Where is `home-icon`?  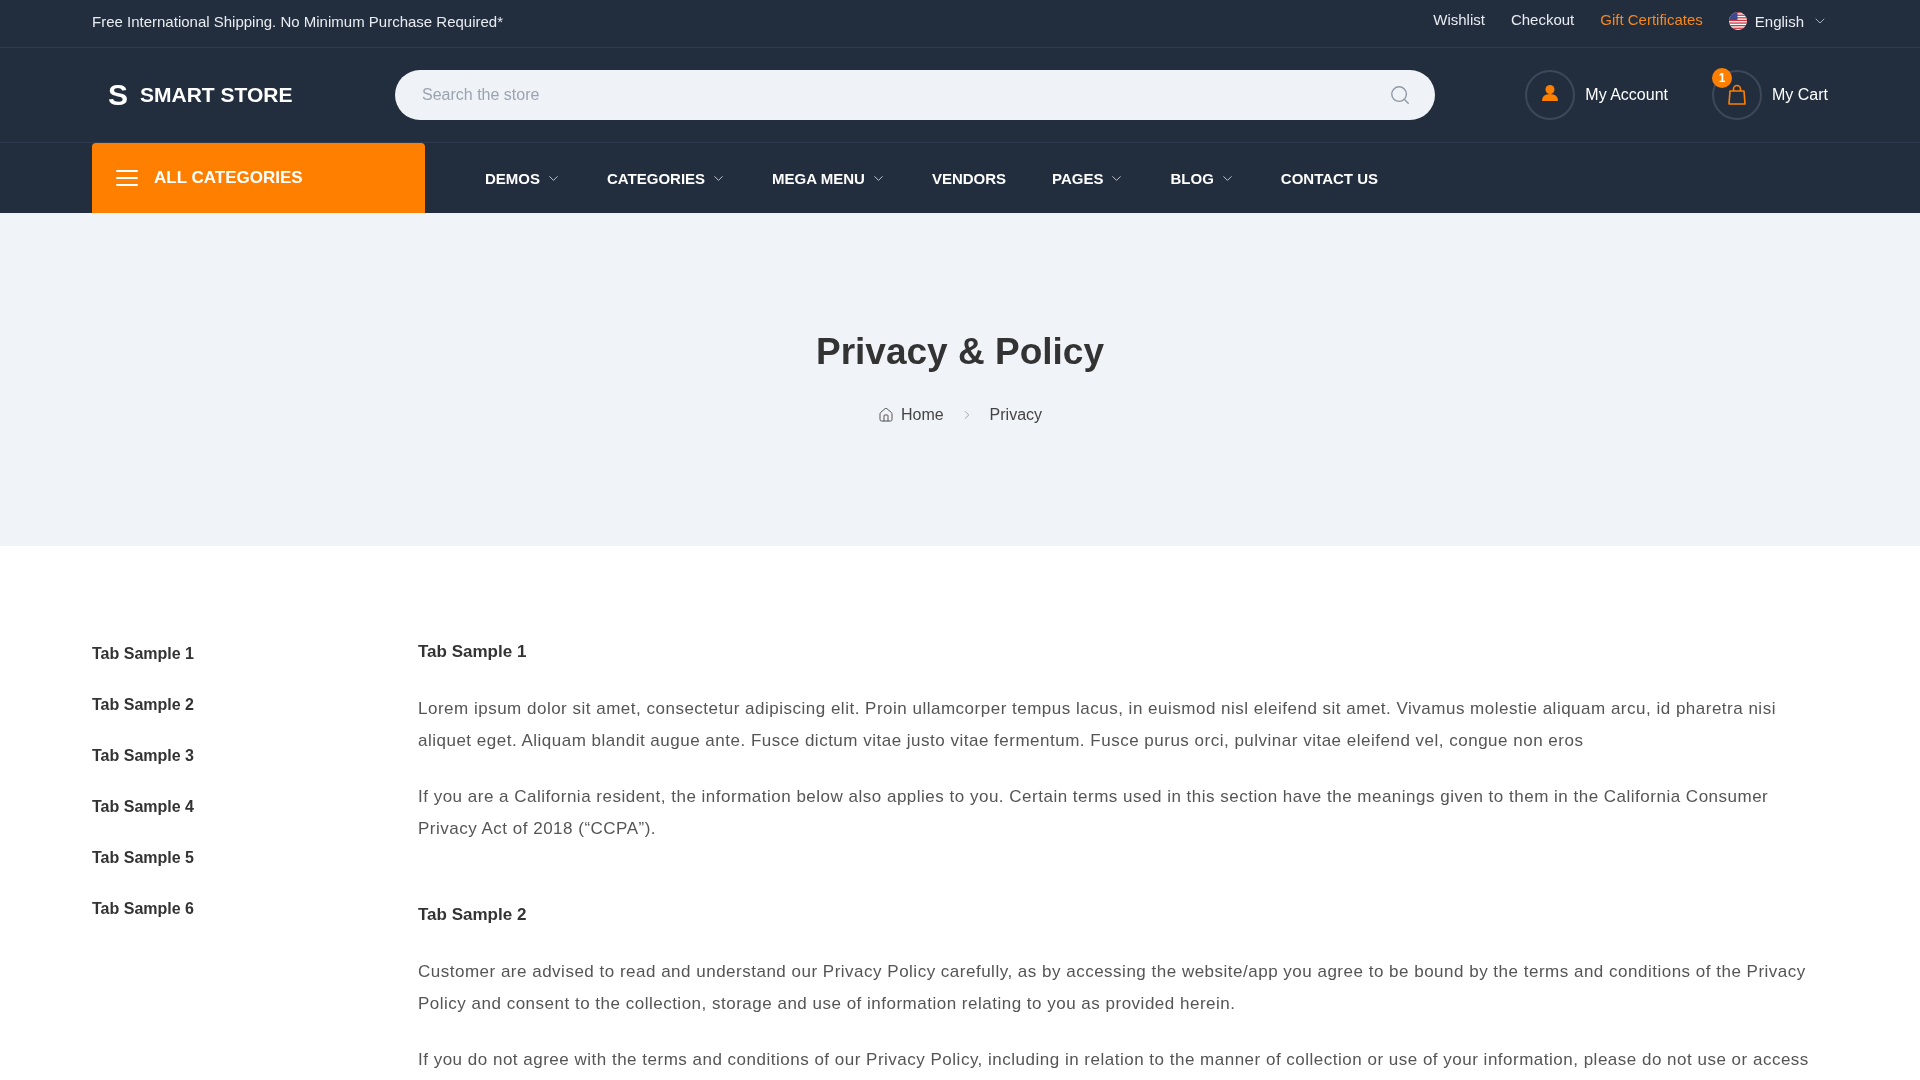 home-icon is located at coordinates (885, 415).